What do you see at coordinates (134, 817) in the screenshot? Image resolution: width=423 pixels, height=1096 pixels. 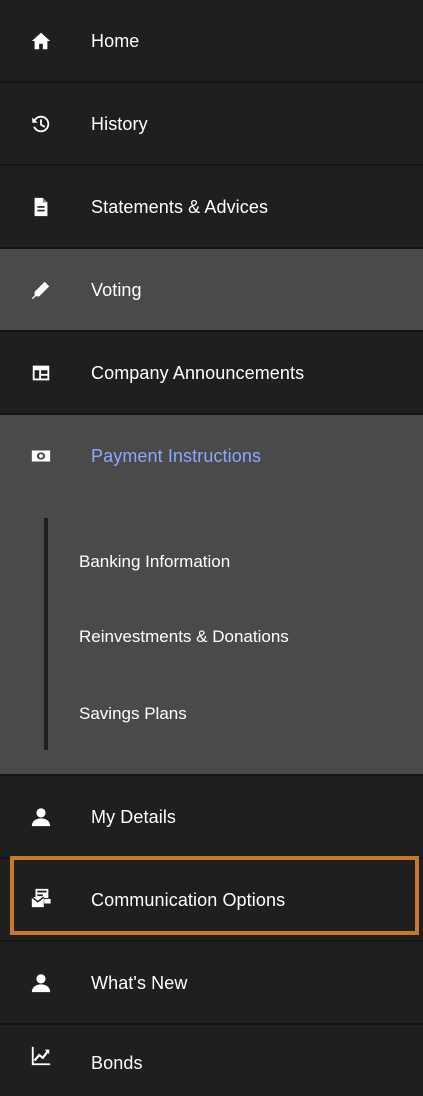 I see `nav-item-label: My Details` at bounding box center [134, 817].